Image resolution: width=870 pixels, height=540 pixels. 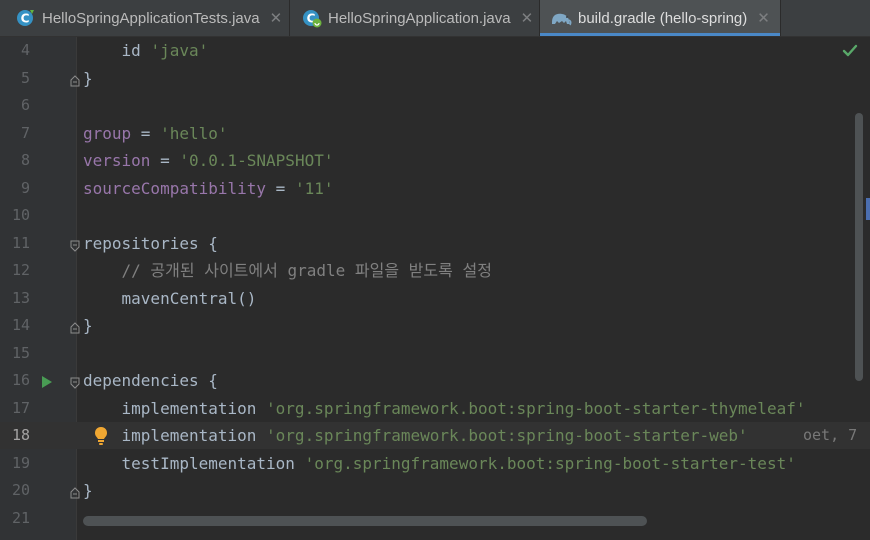 I want to click on tab-hello-spring-application: C HelloSpringApplication.java ✕, so click(x=414, y=18).